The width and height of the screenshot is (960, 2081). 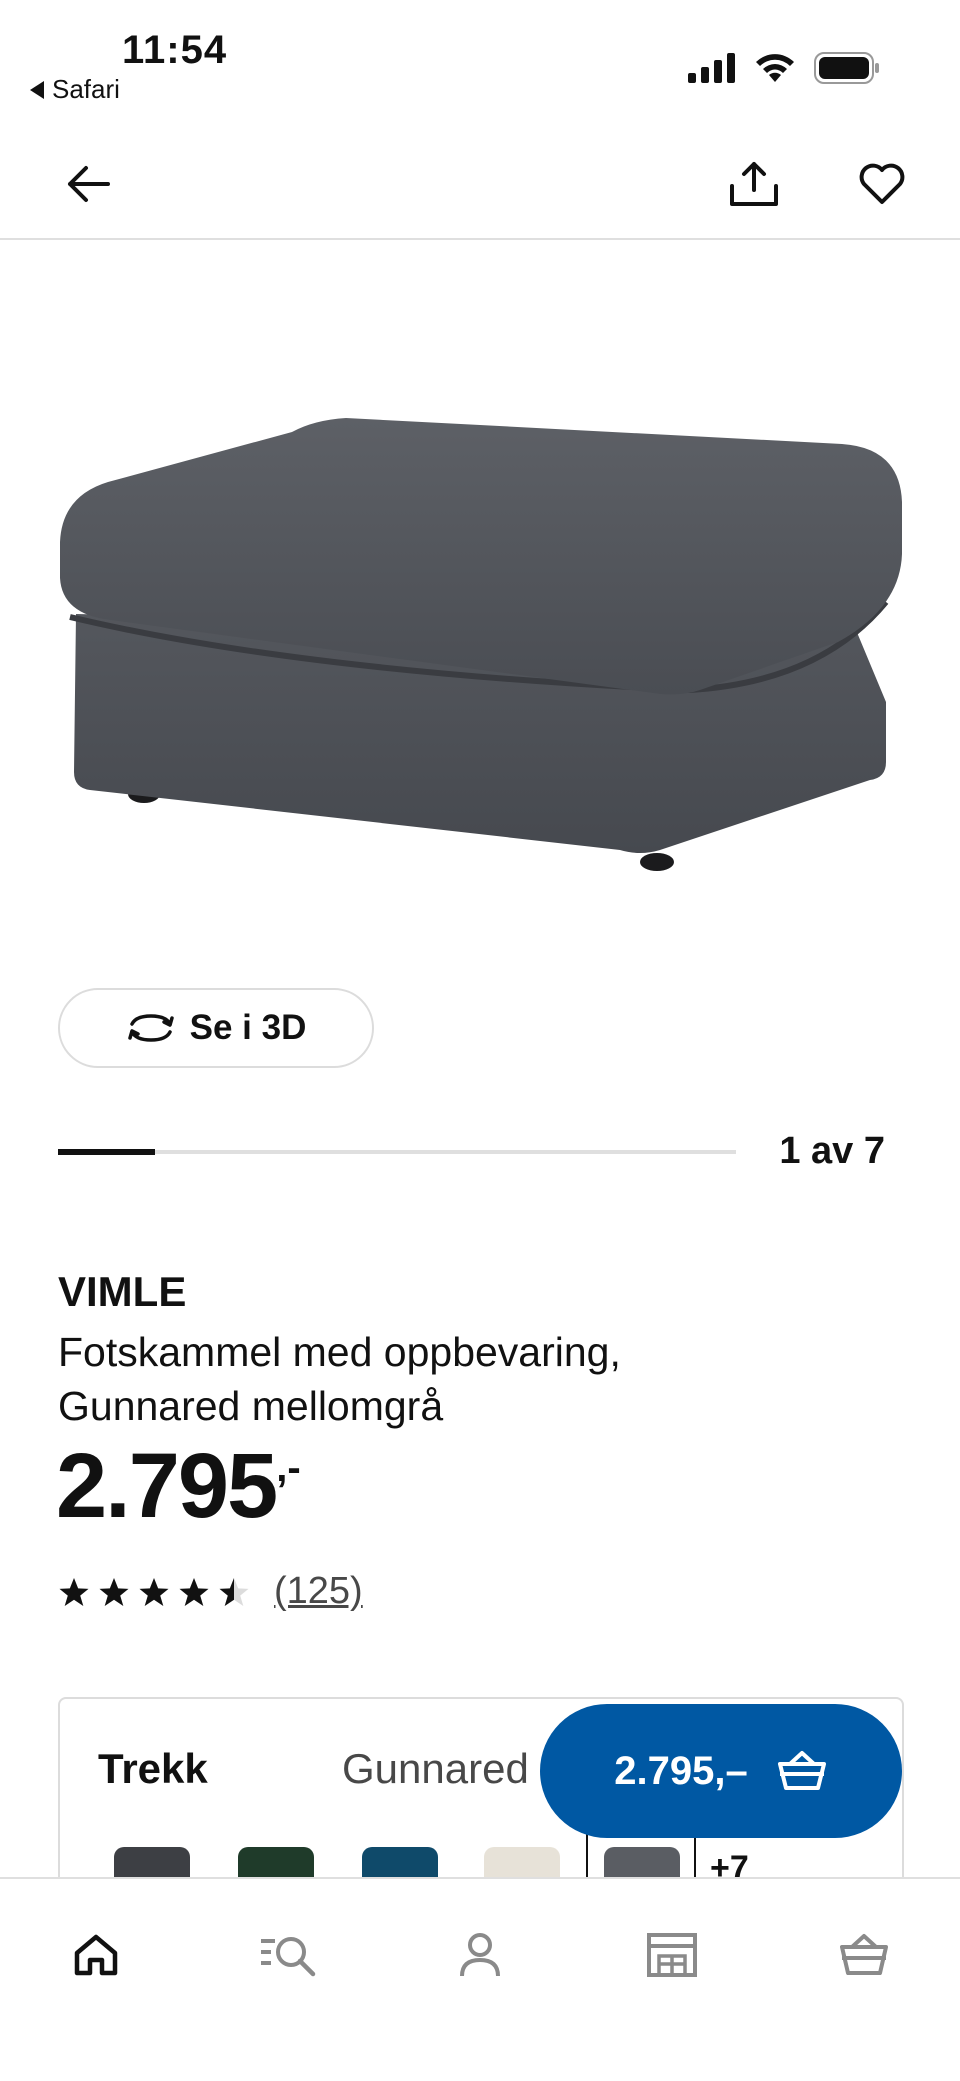 I want to click on gallery-progress-fill, so click(x=106, y=1152).